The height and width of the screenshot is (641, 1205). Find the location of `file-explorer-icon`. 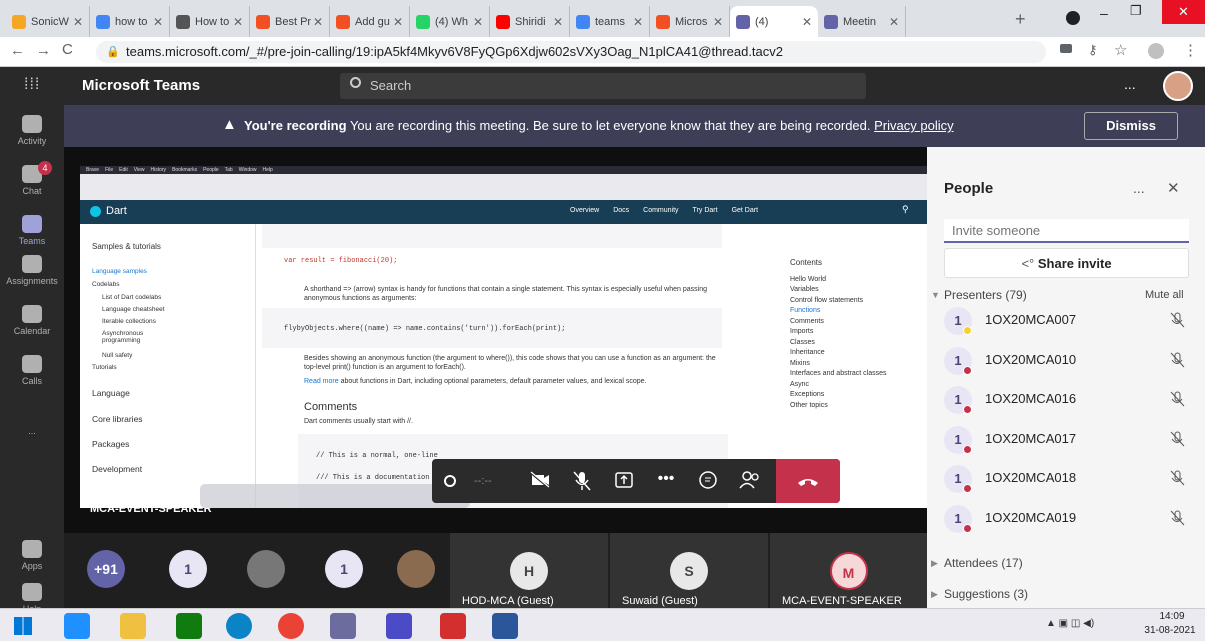

file-explorer-icon is located at coordinates (133, 626).